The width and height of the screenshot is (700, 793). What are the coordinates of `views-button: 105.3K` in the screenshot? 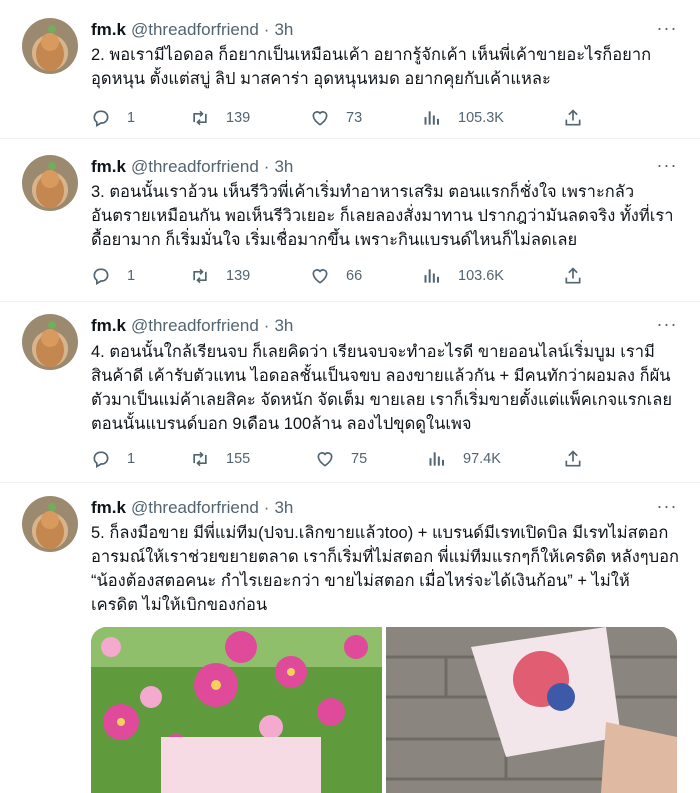 It's located at (463, 118).